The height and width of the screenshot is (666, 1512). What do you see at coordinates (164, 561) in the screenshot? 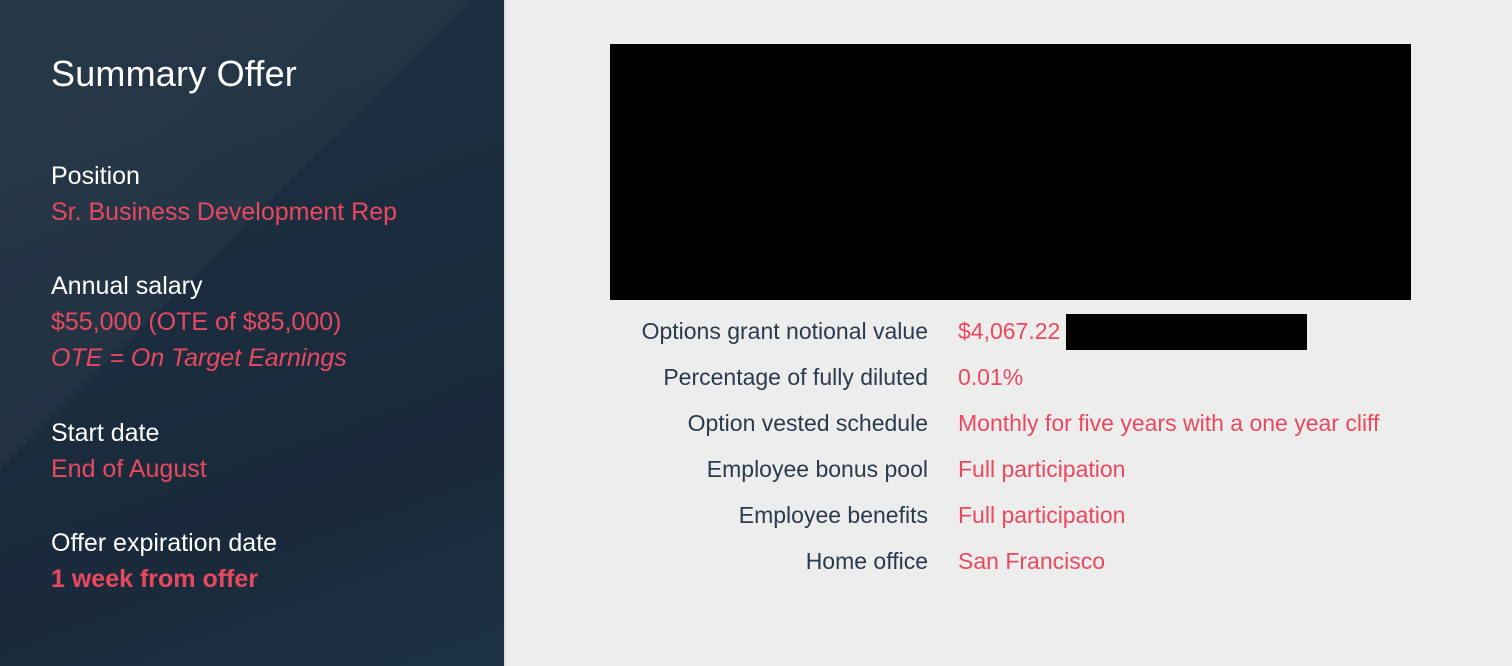
I see `offer-expiration-field: Offer expiration date 1 week from offer` at bounding box center [164, 561].